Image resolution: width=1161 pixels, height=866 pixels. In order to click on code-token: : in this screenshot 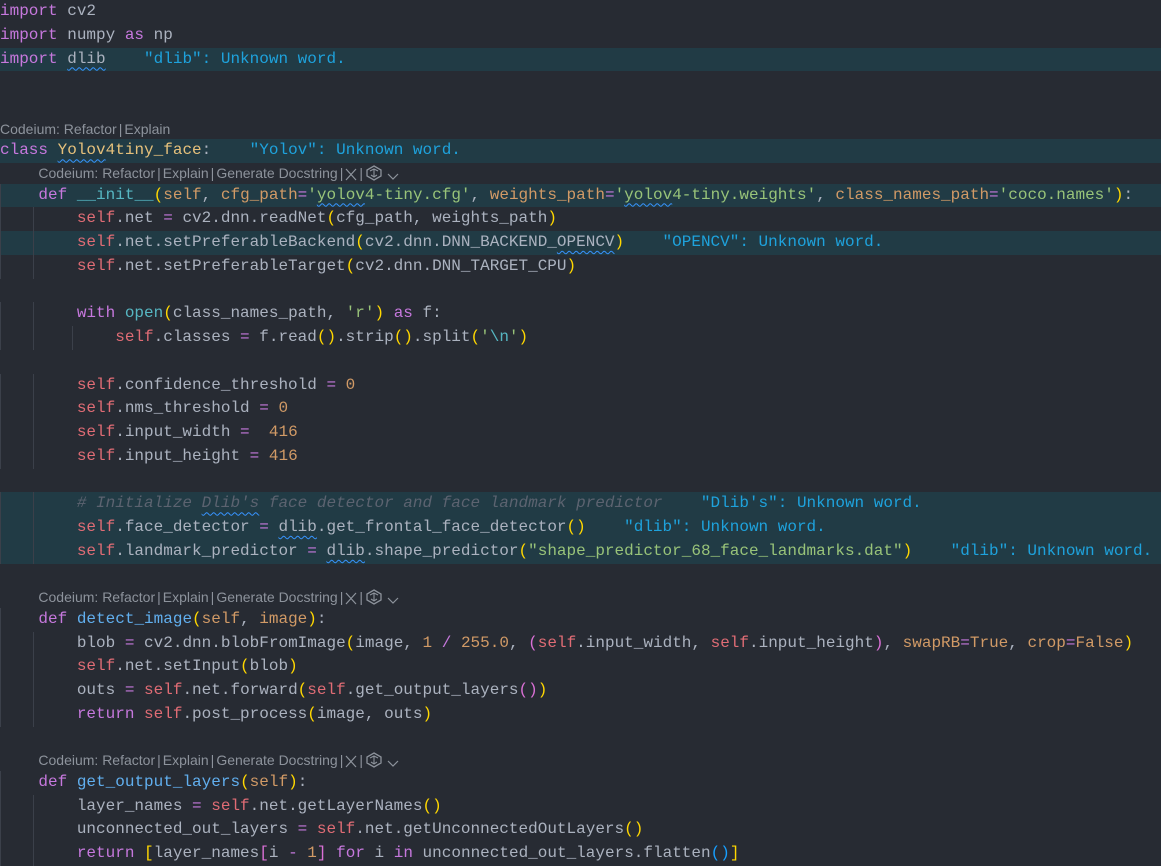, I will do `click(206, 150)`.